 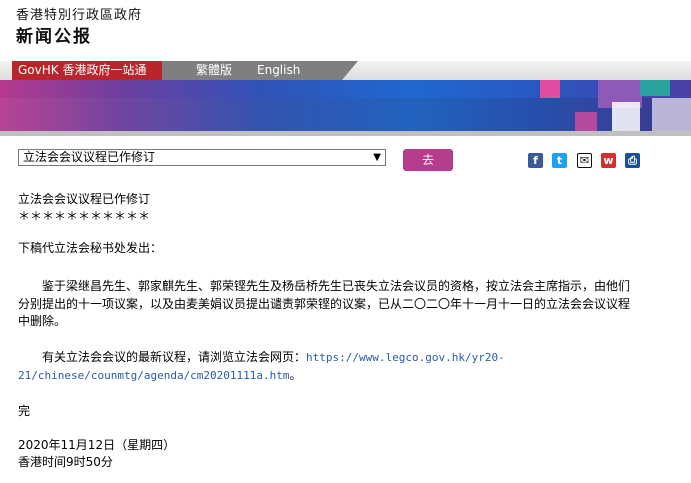 What do you see at coordinates (428, 160) in the screenshot?
I see `go-button: 去` at bounding box center [428, 160].